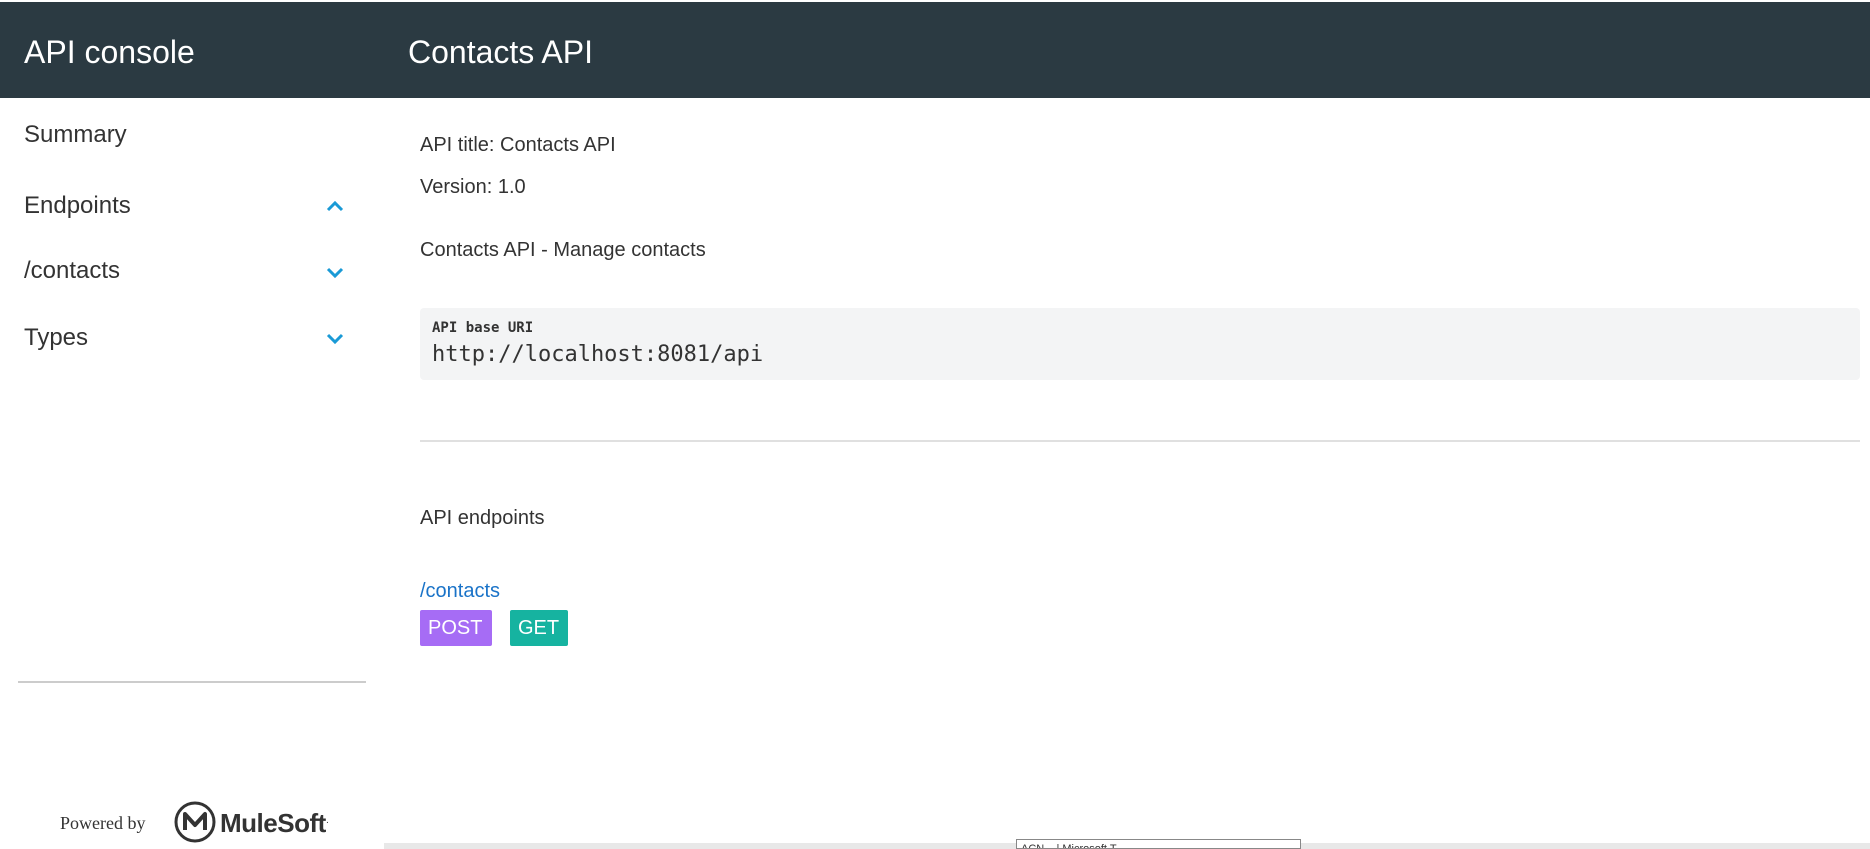 Image resolution: width=1870 pixels, height=849 pixels. Describe the element at coordinates (518, 145) in the screenshot. I see `api-title-line: API title: Contacts API` at that location.